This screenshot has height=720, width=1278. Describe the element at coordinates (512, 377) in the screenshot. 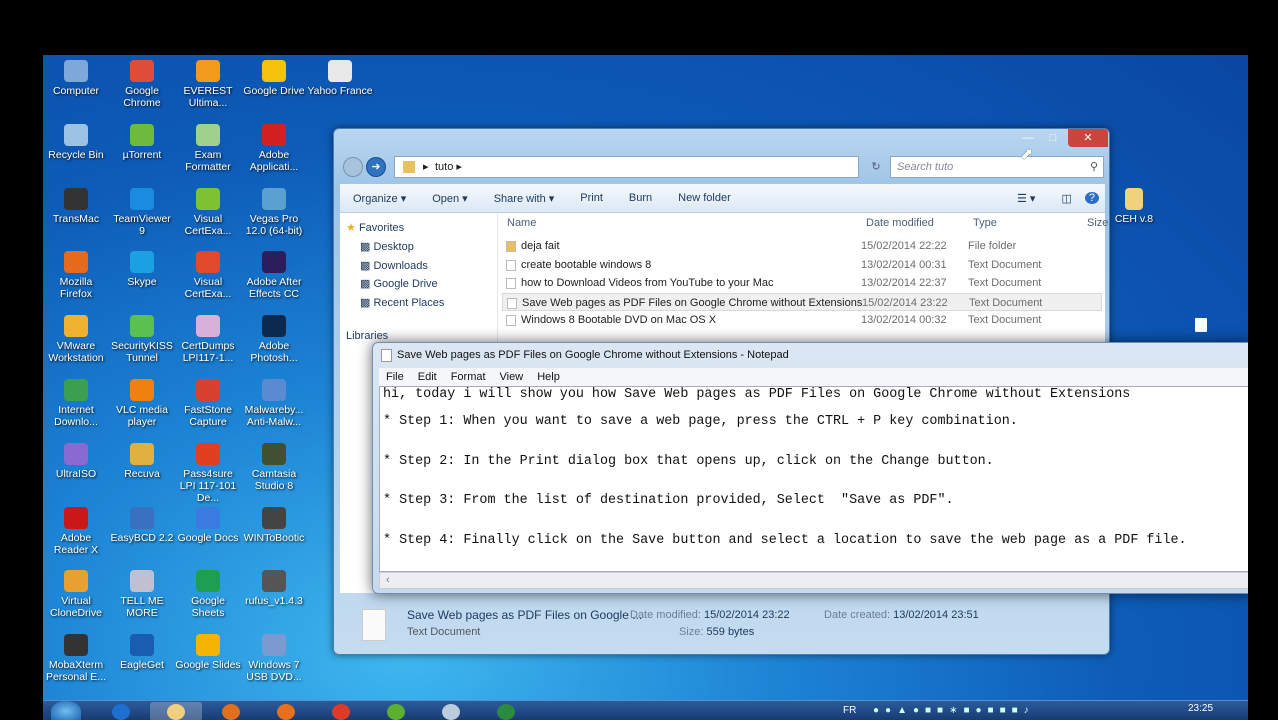

I see `menu-view: View` at that location.